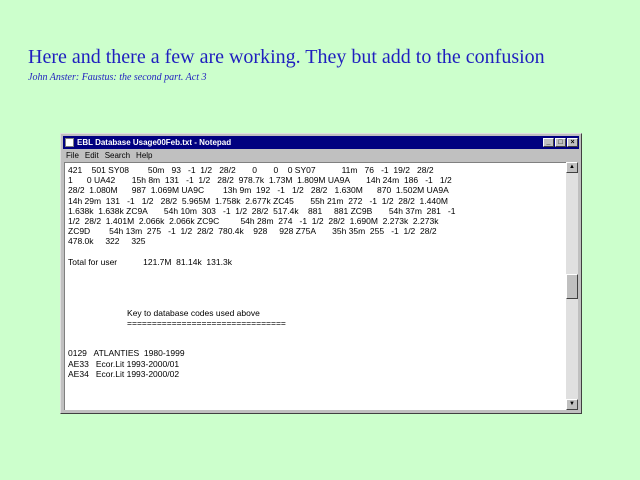 The image size is (640, 480). What do you see at coordinates (150, 261) in the screenshot?
I see `total-line: Total for user 121.7M 81.14k 131.3k` at bounding box center [150, 261].